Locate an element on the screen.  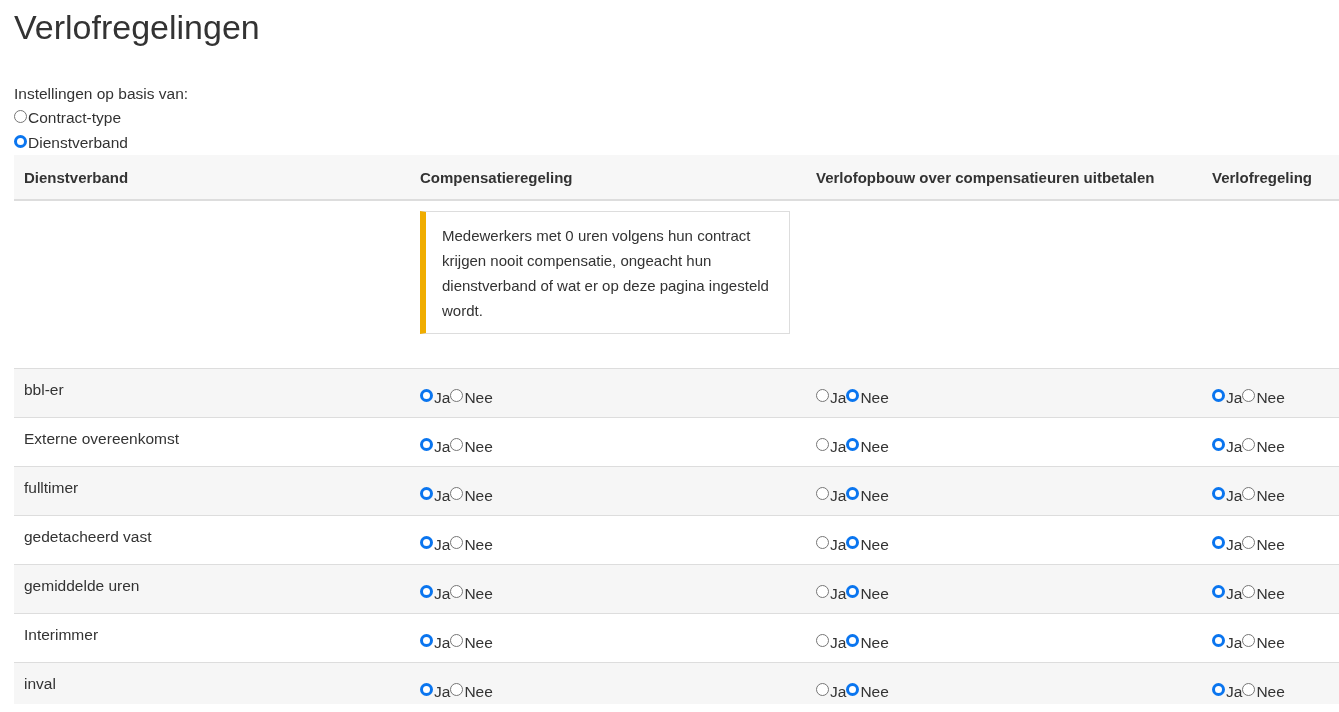
option-label: Contract-type is located at coordinates (75, 118).